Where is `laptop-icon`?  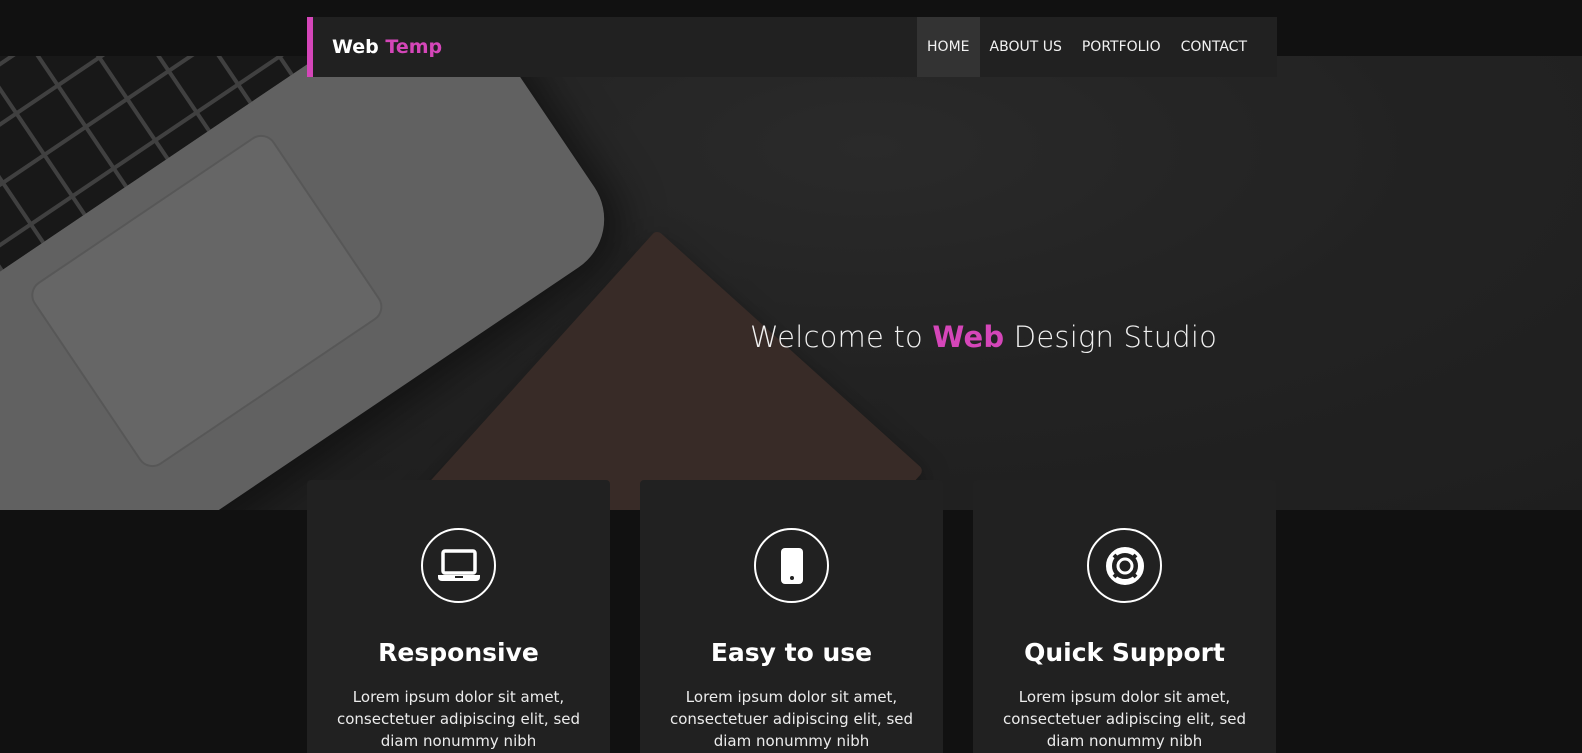 laptop-icon is located at coordinates (458, 565).